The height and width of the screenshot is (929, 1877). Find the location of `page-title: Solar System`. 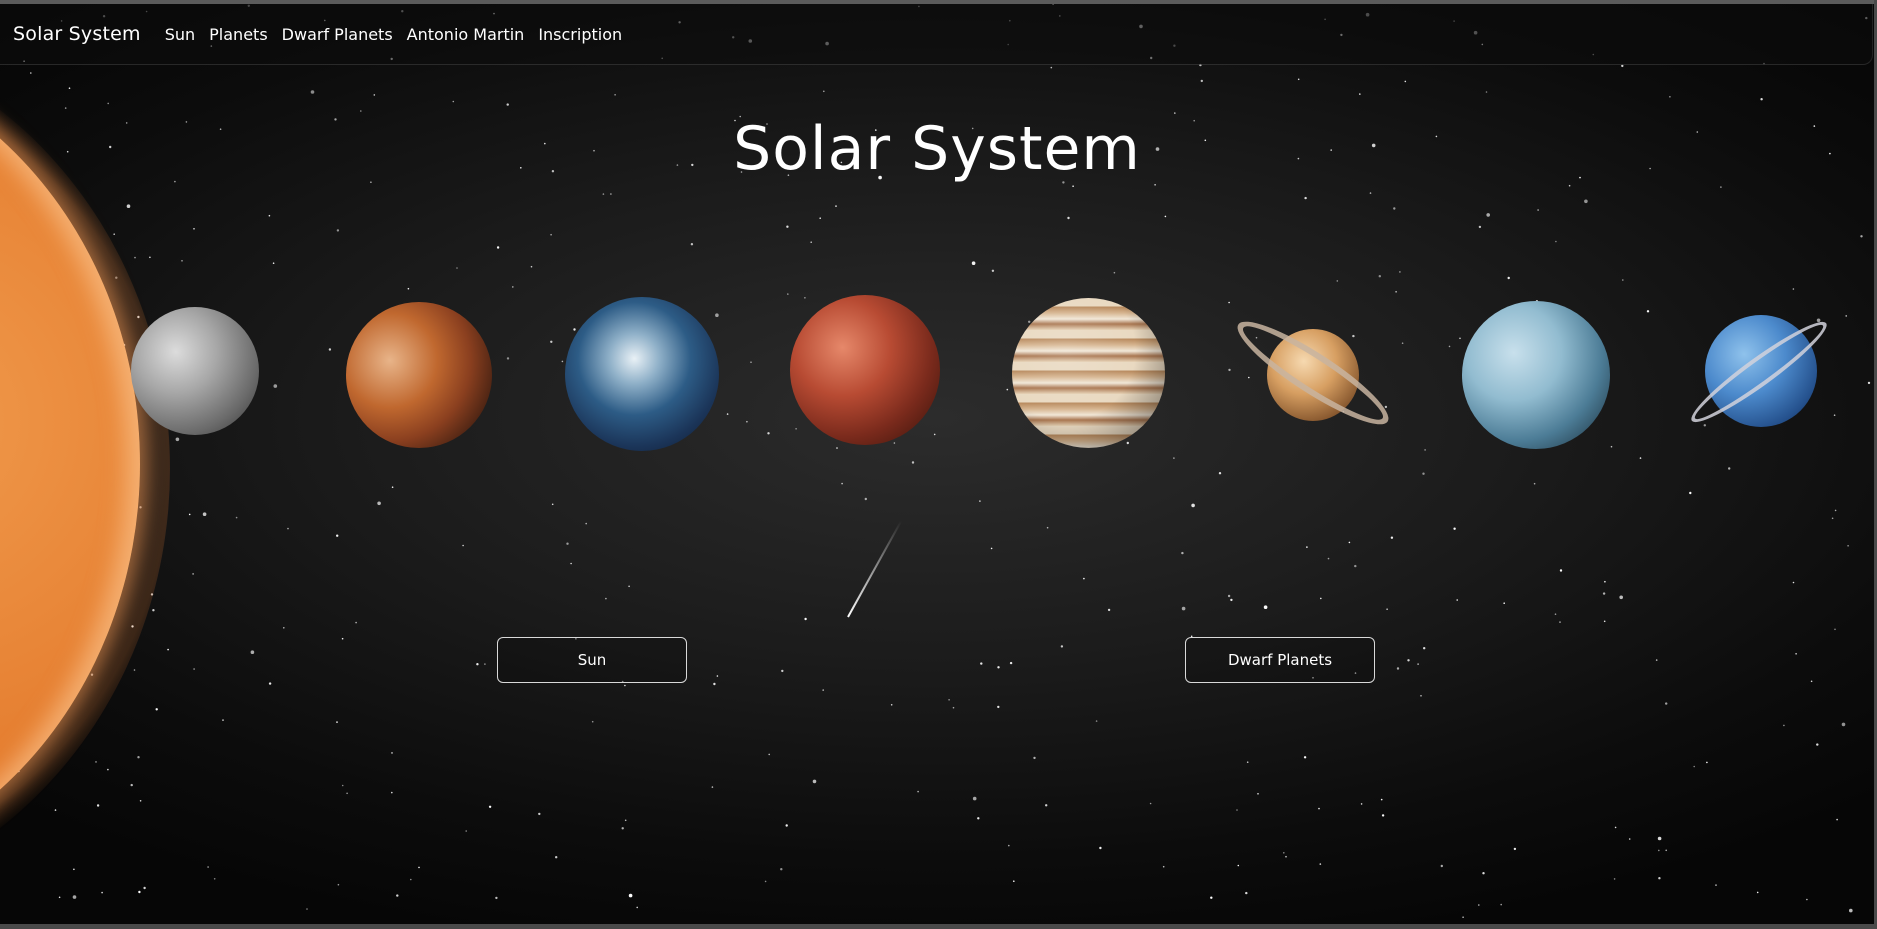

page-title: Solar System is located at coordinates (937, 149).